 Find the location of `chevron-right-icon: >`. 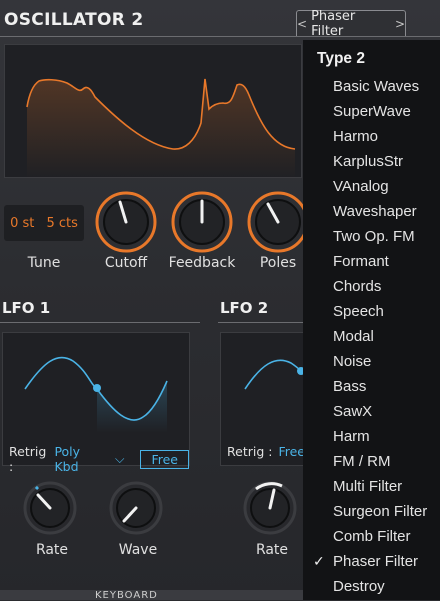

chevron-right-icon: > is located at coordinates (400, 24).